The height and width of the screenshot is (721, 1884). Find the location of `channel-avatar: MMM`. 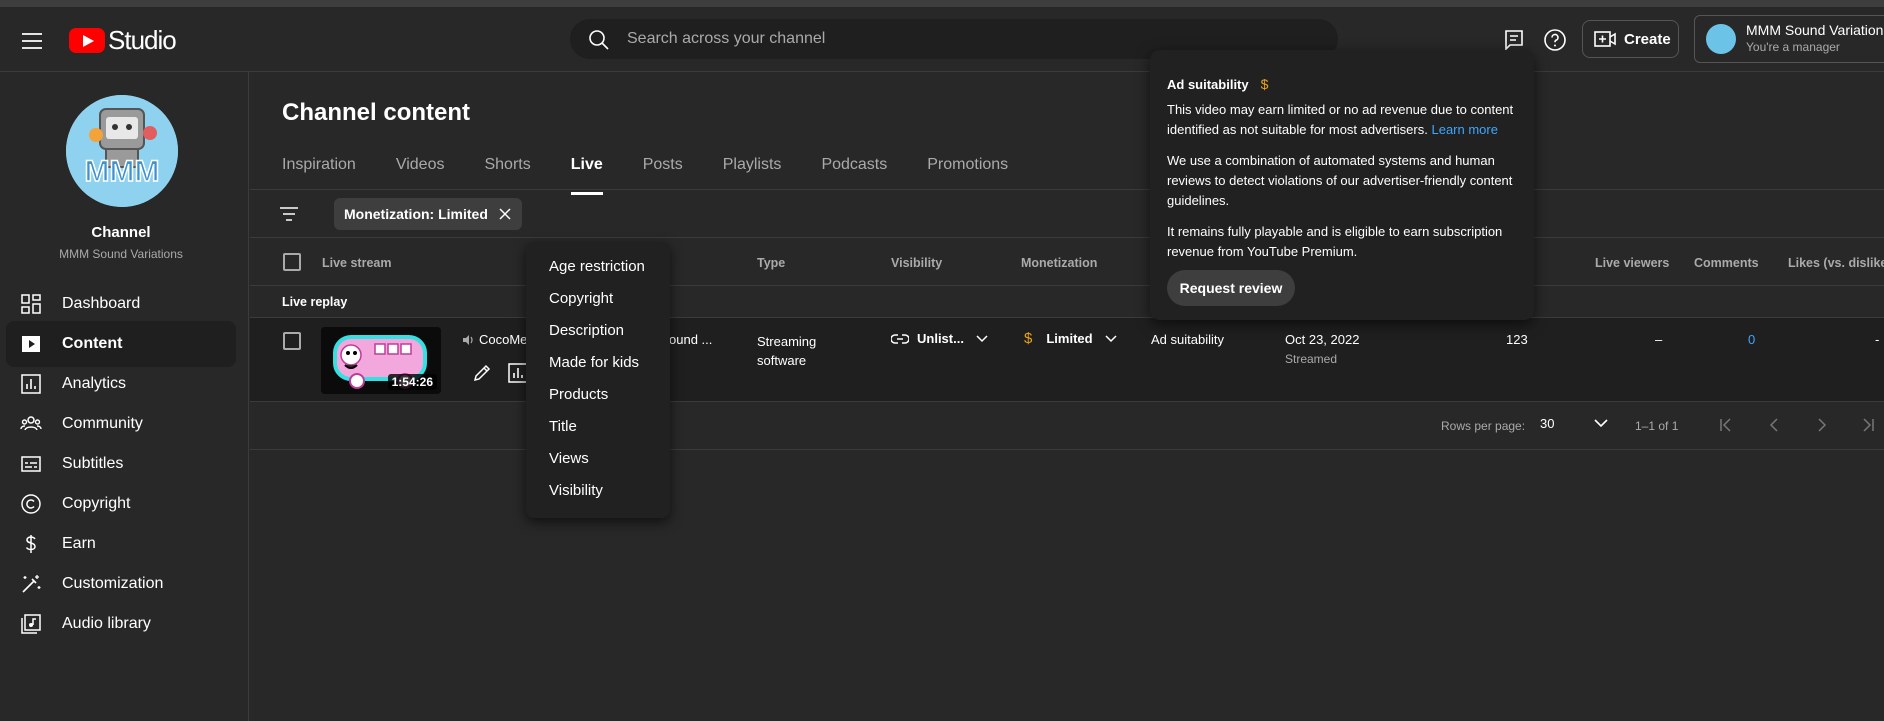

channel-avatar: MMM is located at coordinates (122, 151).